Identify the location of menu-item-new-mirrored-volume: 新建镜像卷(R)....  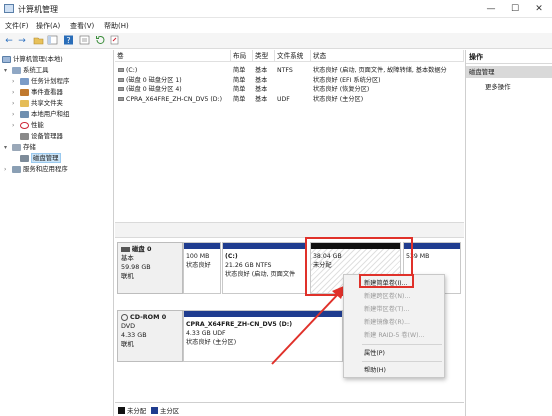
(394, 322).